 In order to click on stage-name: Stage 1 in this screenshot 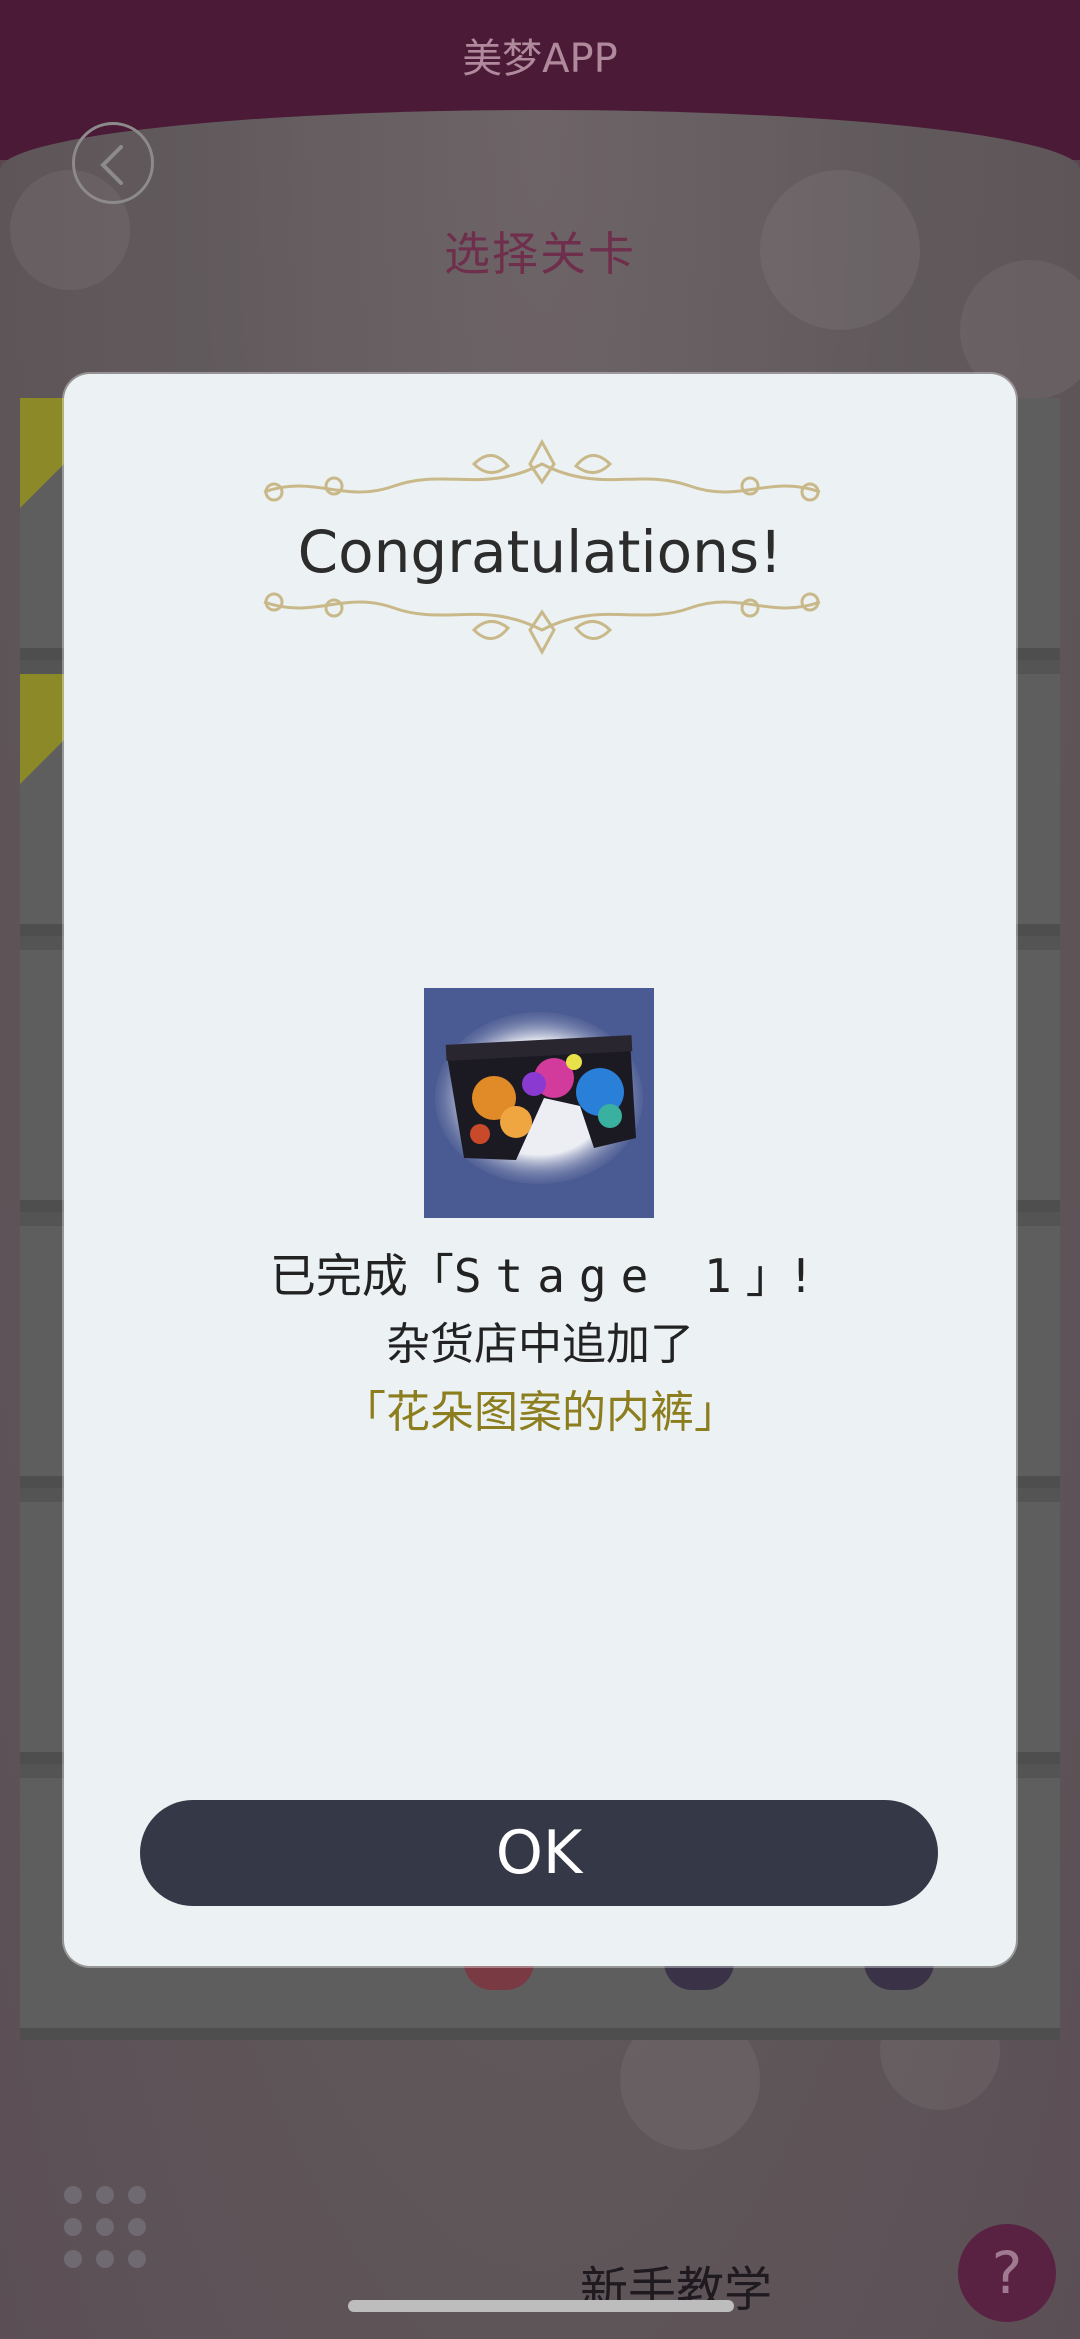, I will do `click(599, 1276)`.